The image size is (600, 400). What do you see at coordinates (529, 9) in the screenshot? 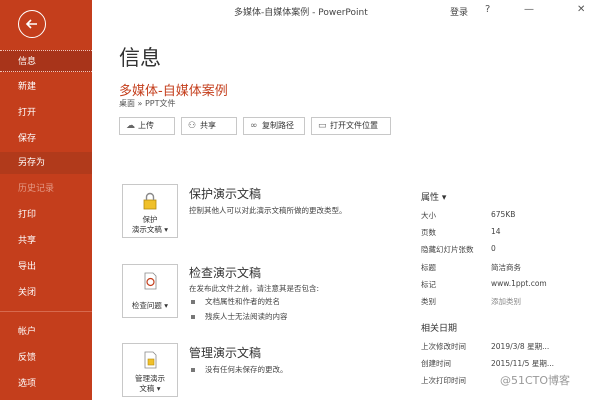
I see `minimize-icon: —` at bounding box center [529, 9].